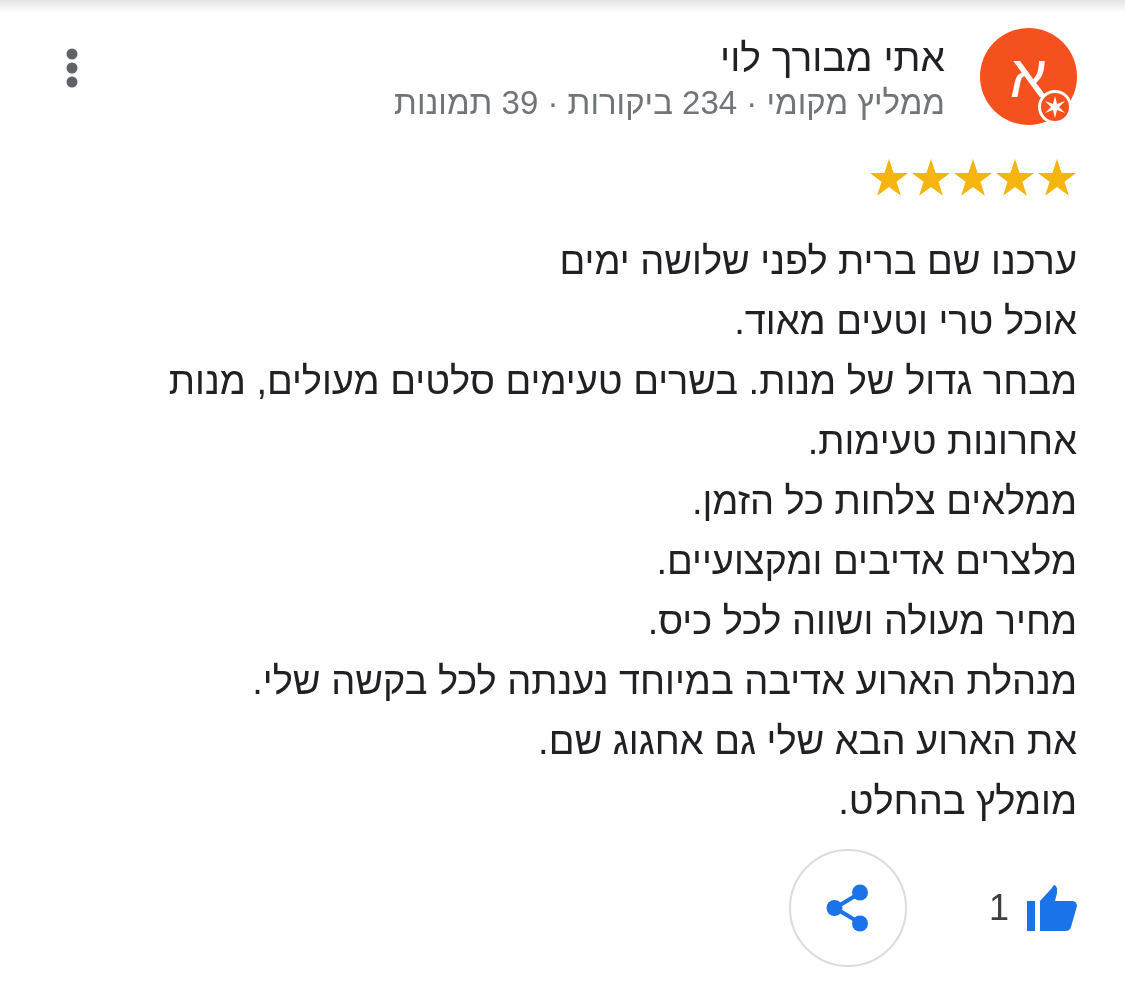 The width and height of the screenshot is (1125, 984). What do you see at coordinates (669, 58) in the screenshot?
I see `reviewer-name: אתי מבורך לוי` at bounding box center [669, 58].